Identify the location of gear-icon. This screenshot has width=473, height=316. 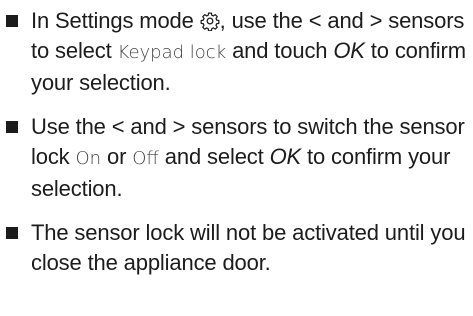
(210, 21).